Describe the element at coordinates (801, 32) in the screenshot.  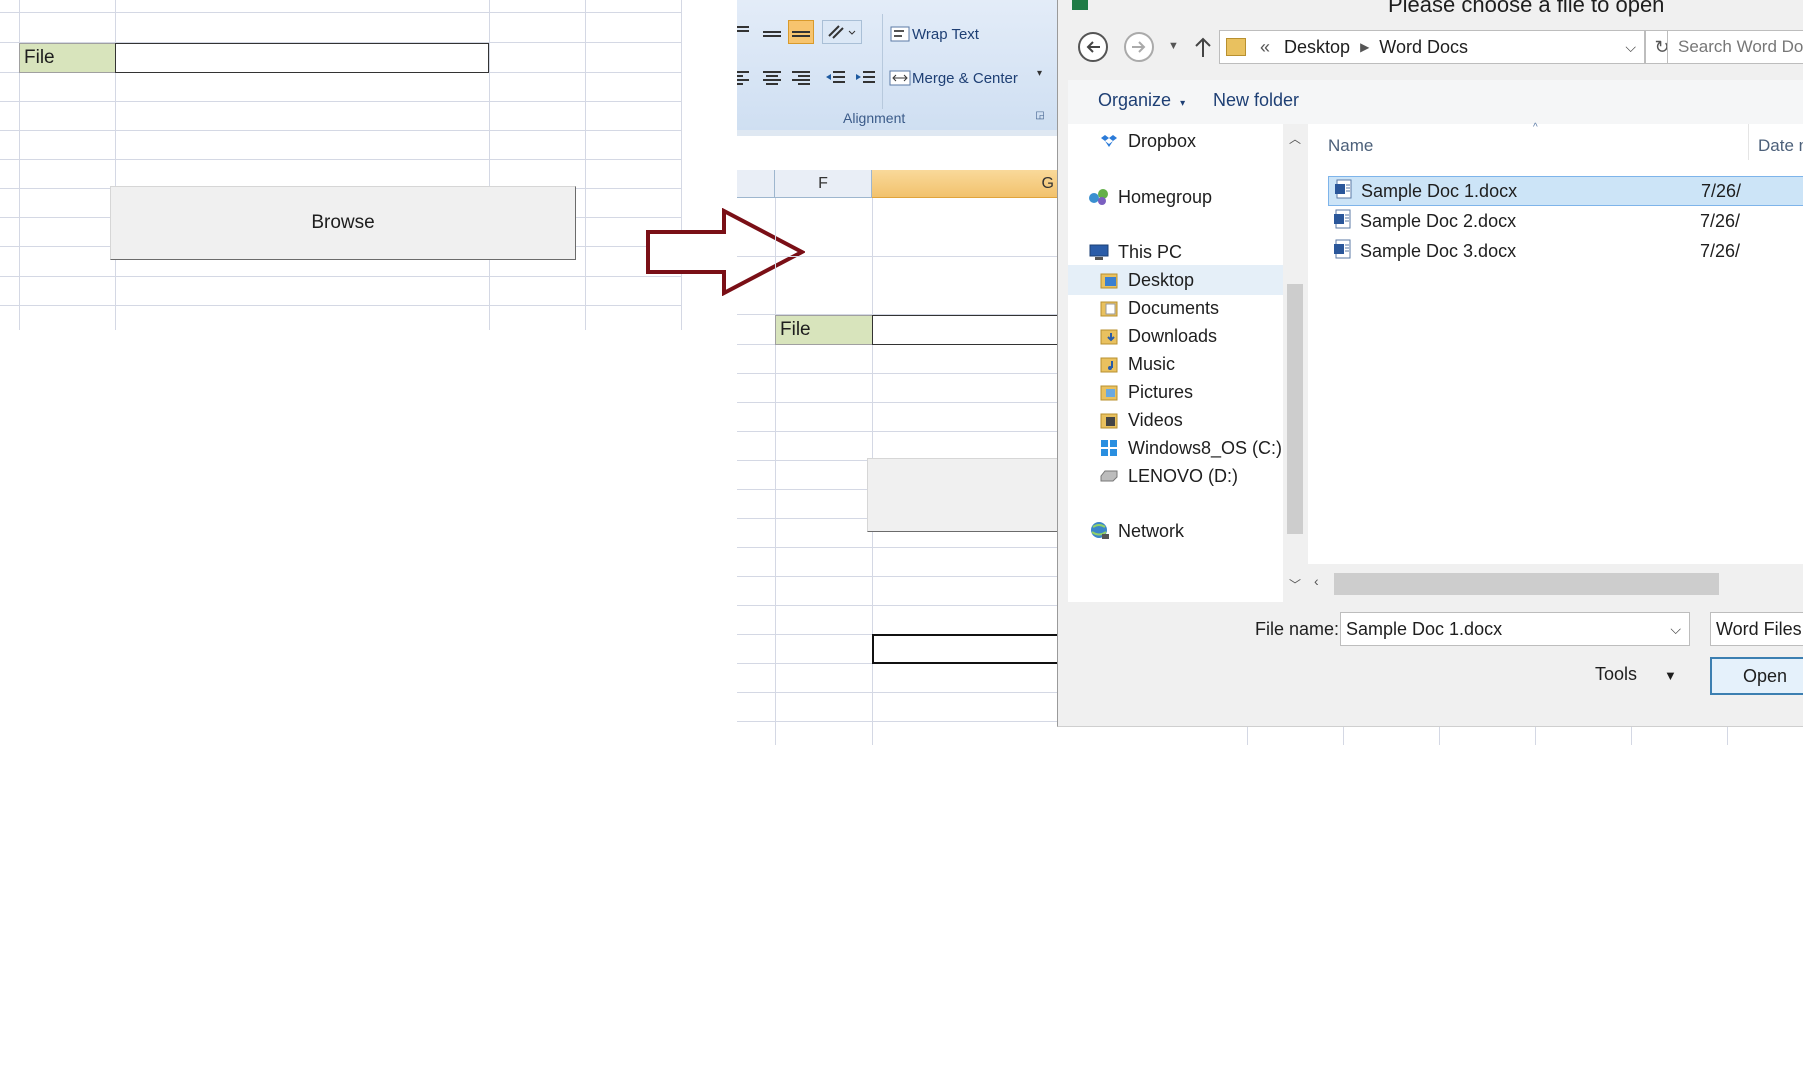
I see `align-bottom-button` at that location.